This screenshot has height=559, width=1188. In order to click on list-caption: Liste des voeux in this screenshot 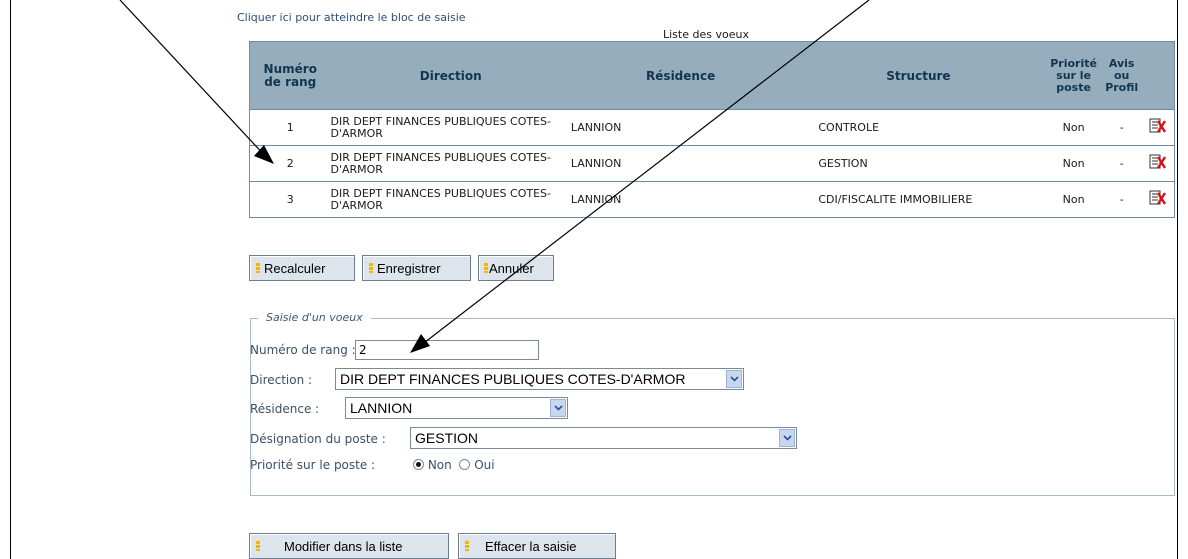, I will do `click(706, 34)`.